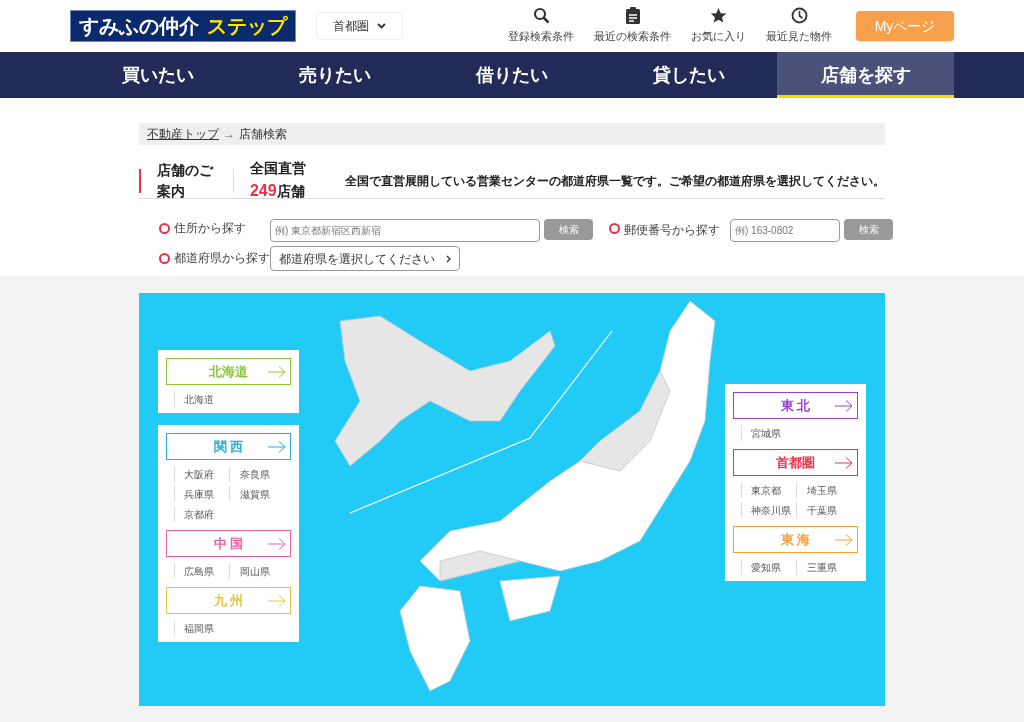 This screenshot has width=1024, height=722. I want to click on prefecture-link: 兵庫県, so click(201, 494).